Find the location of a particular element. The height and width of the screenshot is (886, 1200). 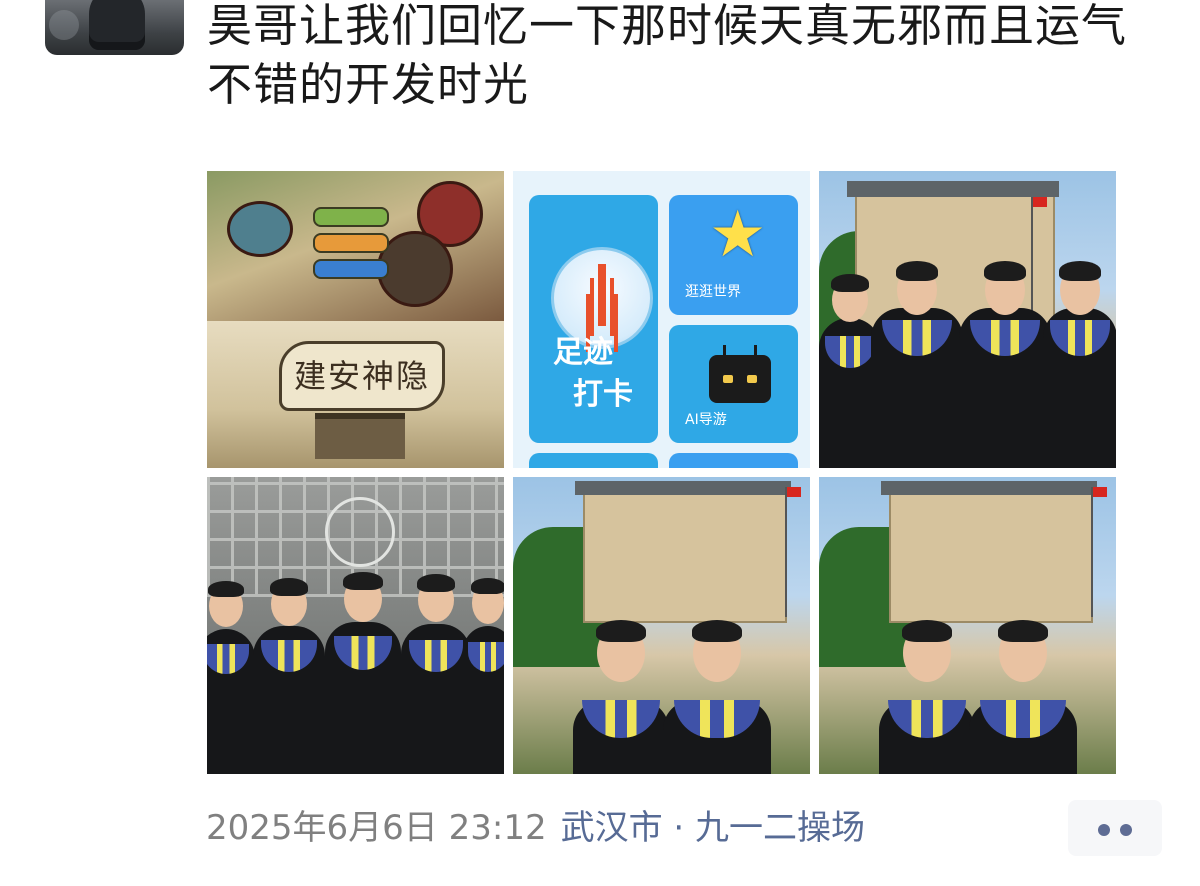

robot-icon is located at coordinates (740, 374).